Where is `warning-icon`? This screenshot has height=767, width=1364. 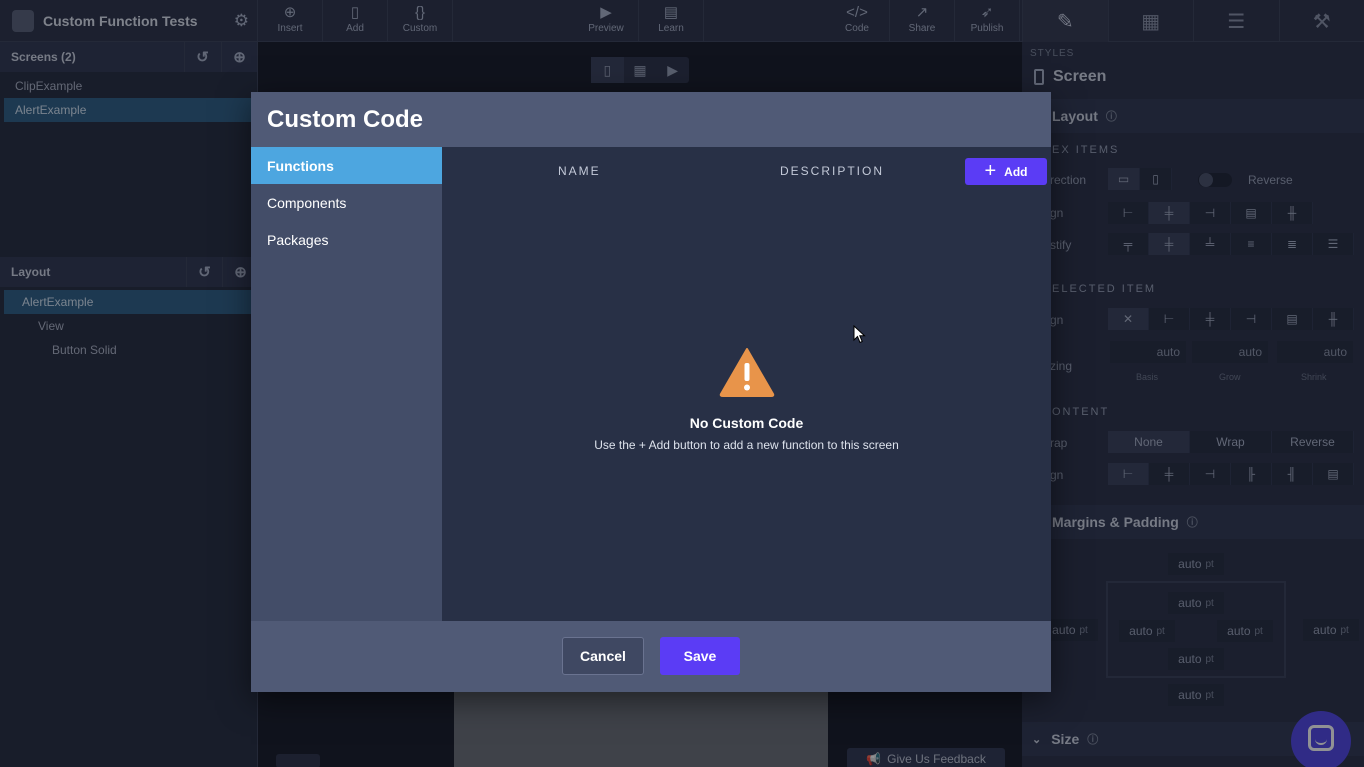 warning-icon is located at coordinates (747, 372).